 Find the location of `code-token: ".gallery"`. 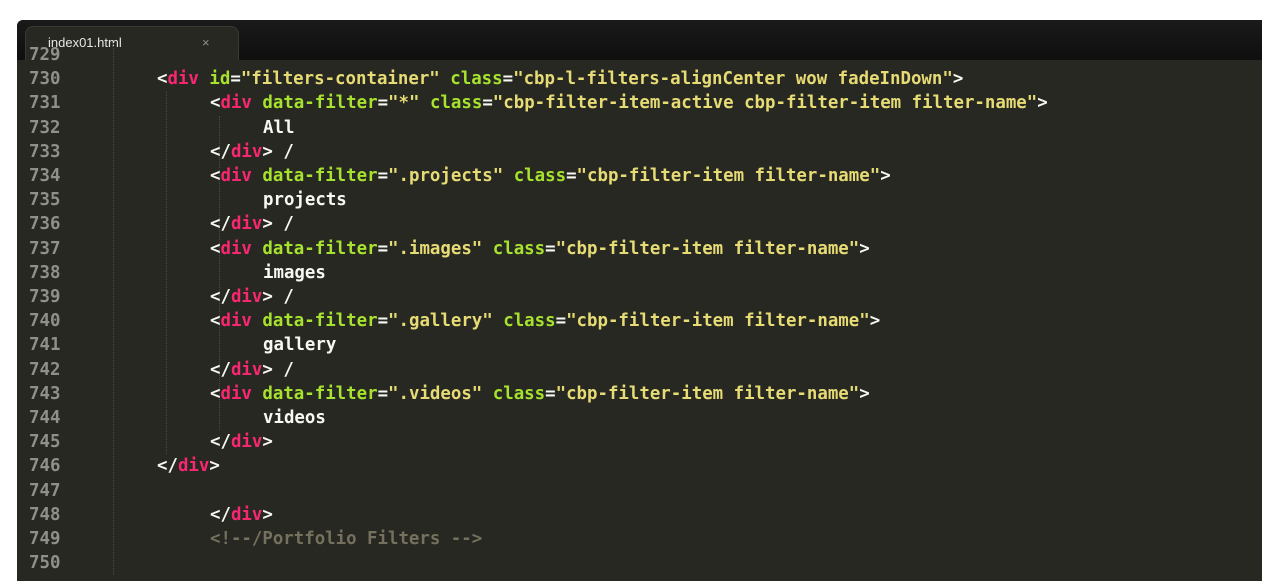

code-token: ".gallery" is located at coordinates (440, 321).